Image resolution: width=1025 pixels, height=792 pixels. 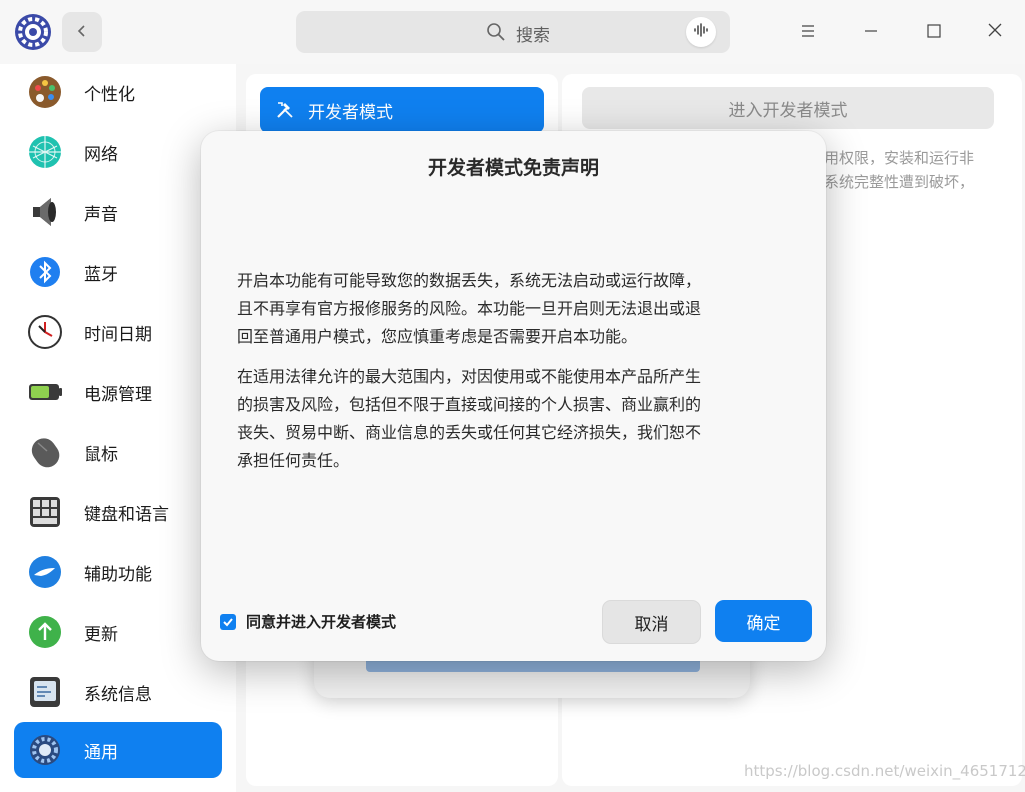 What do you see at coordinates (45, 152) in the screenshot?
I see `network-globe-icon` at bounding box center [45, 152].